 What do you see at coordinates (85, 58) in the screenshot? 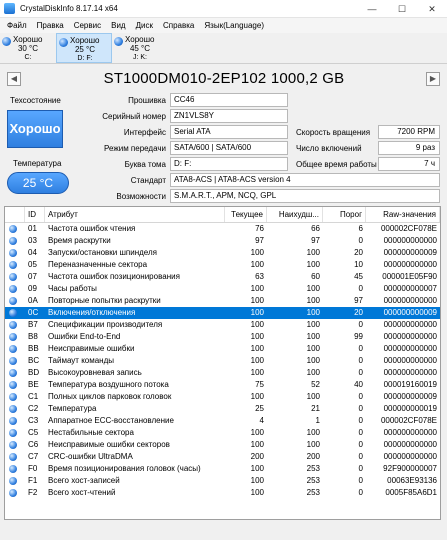
I see `drive-letter: D: F:` at bounding box center [85, 58].